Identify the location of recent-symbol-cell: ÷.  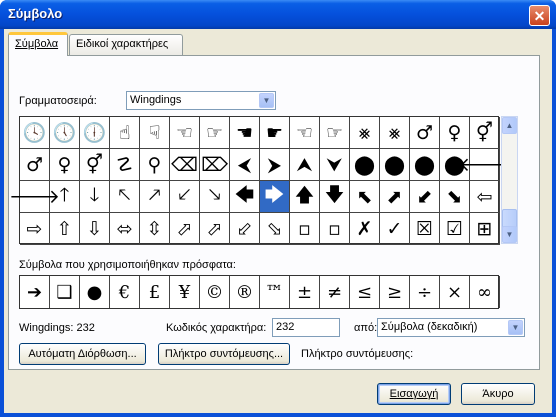
(425, 292).